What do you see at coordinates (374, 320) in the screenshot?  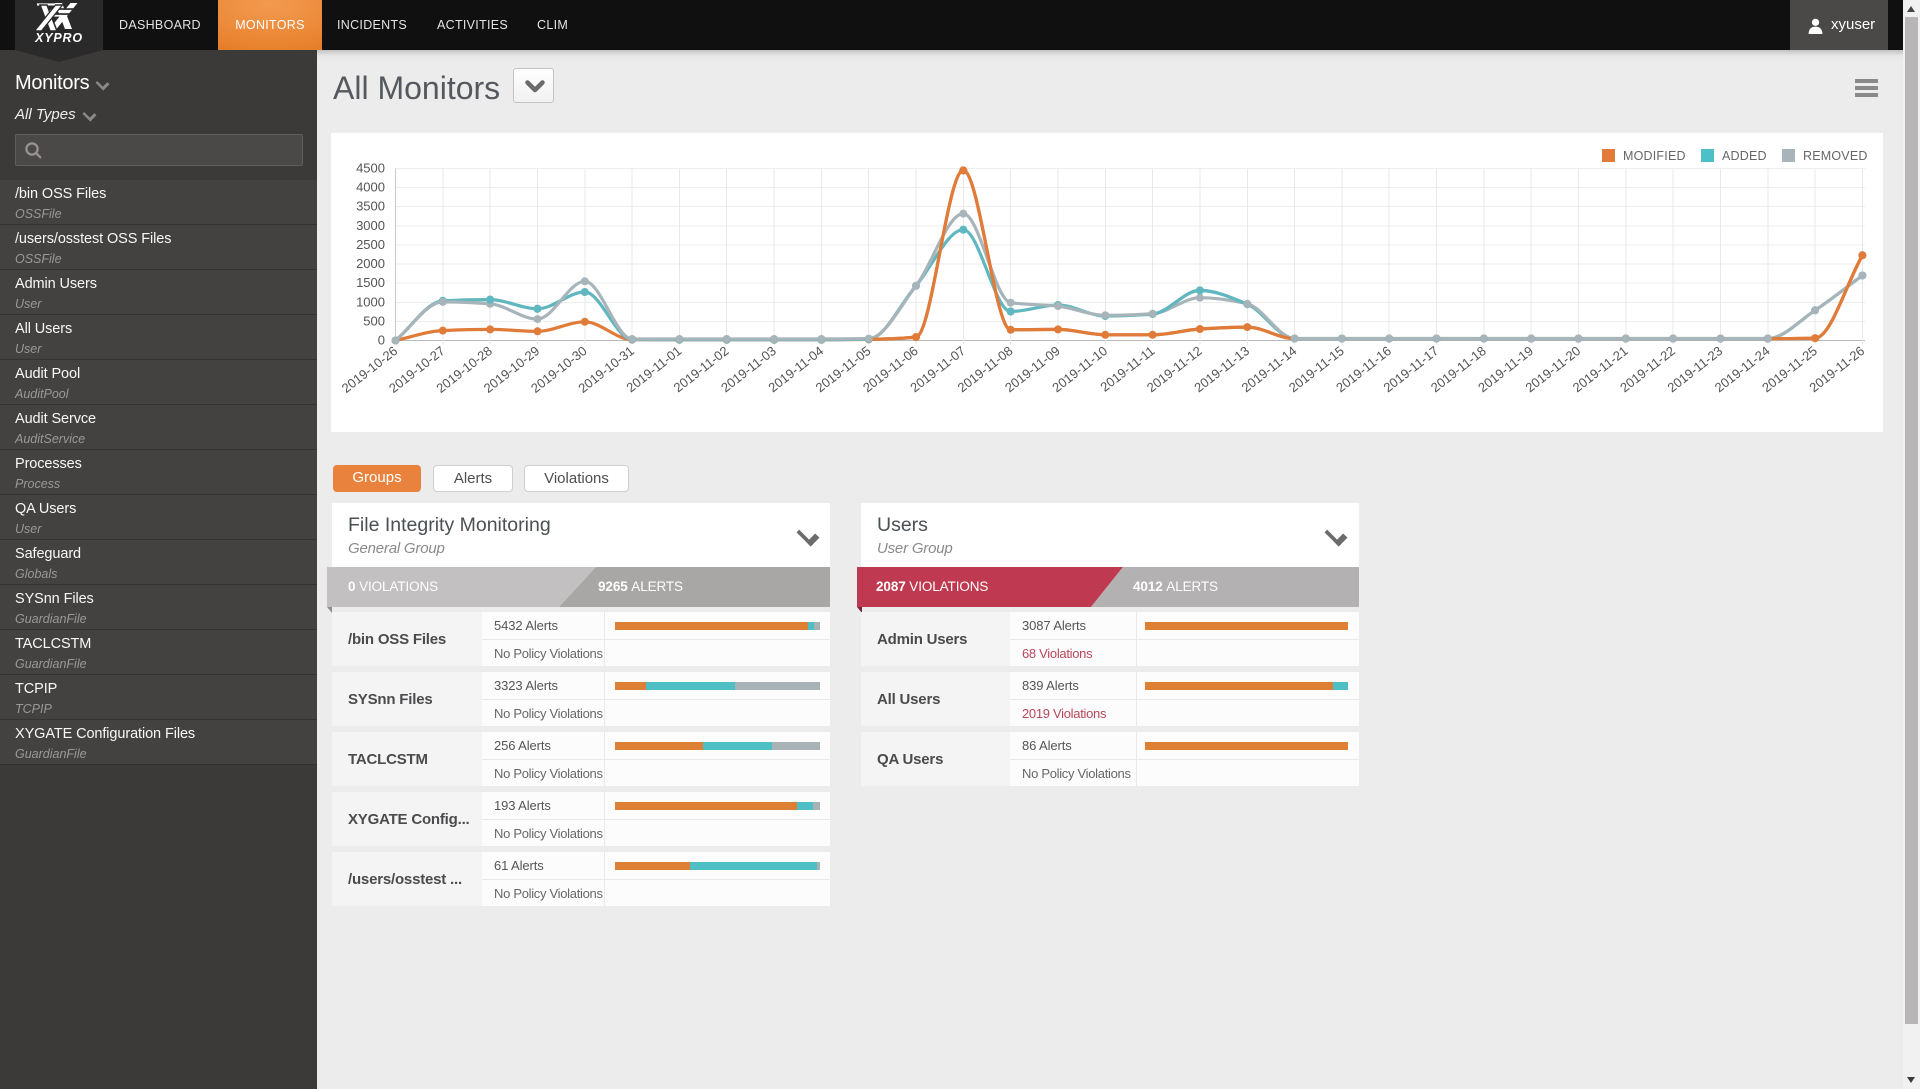 I see `svg-text: 500` at bounding box center [374, 320].